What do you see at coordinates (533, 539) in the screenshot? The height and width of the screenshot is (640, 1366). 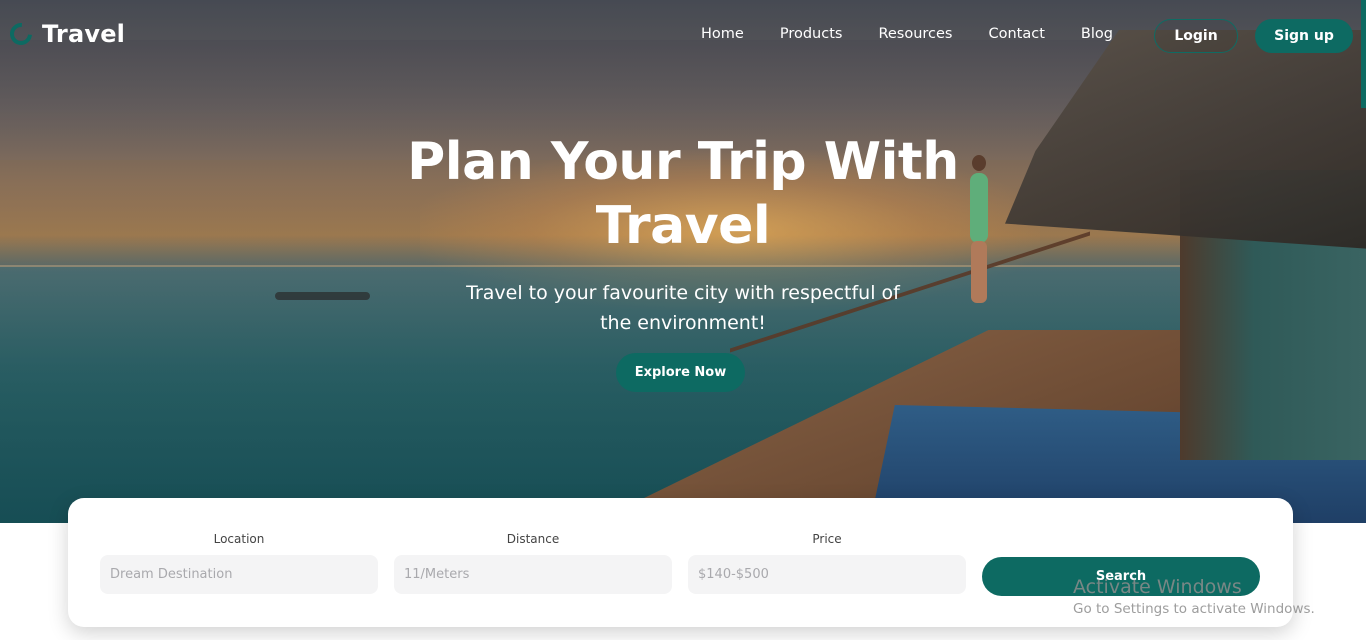 I see `distance-label: Distance` at bounding box center [533, 539].